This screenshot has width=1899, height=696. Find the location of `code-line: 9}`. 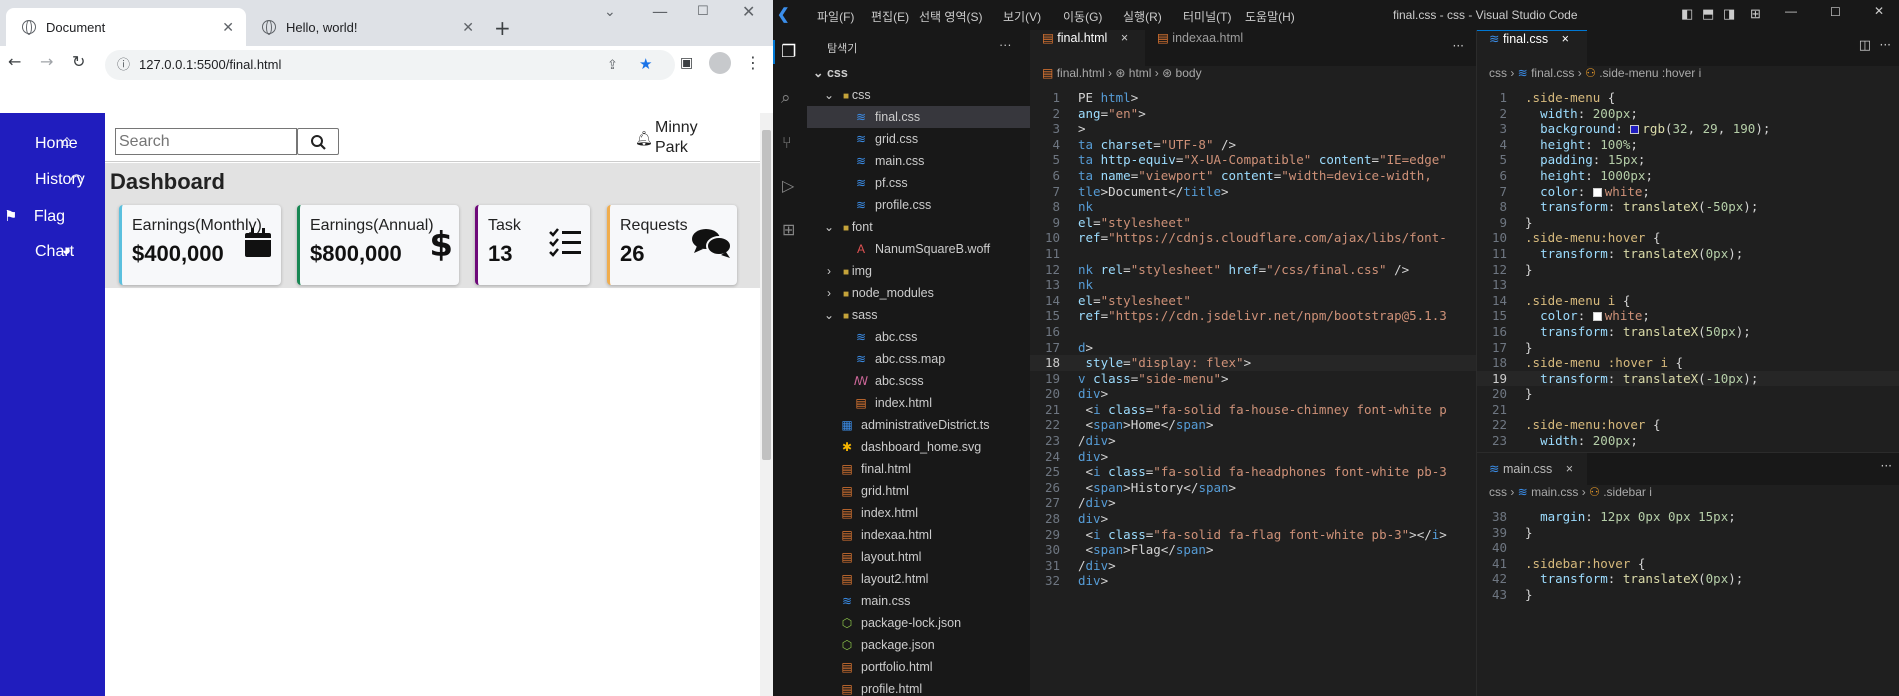

code-line: 9} is located at coordinates (1688, 223).